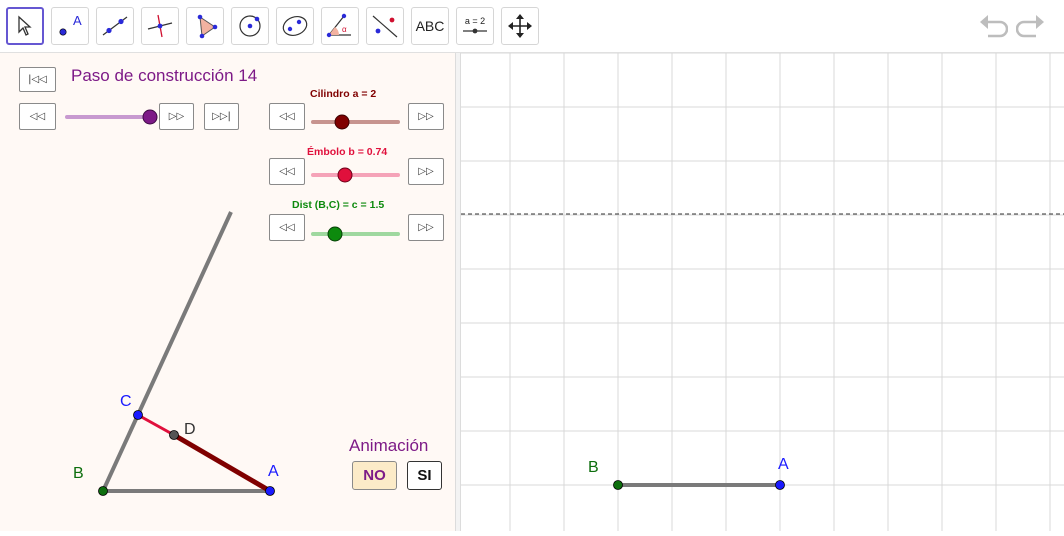 The height and width of the screenshot is (536, 1064). I want to click on polygon-tool-button, so click(205, 26).